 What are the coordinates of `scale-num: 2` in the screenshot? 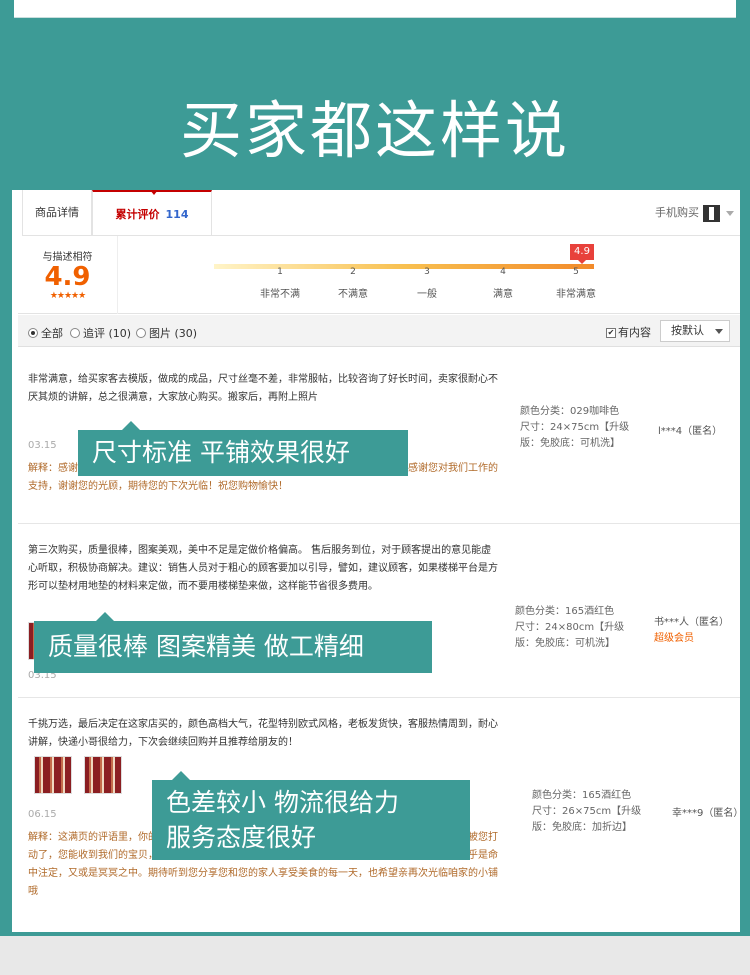 It's located at (353, 272).